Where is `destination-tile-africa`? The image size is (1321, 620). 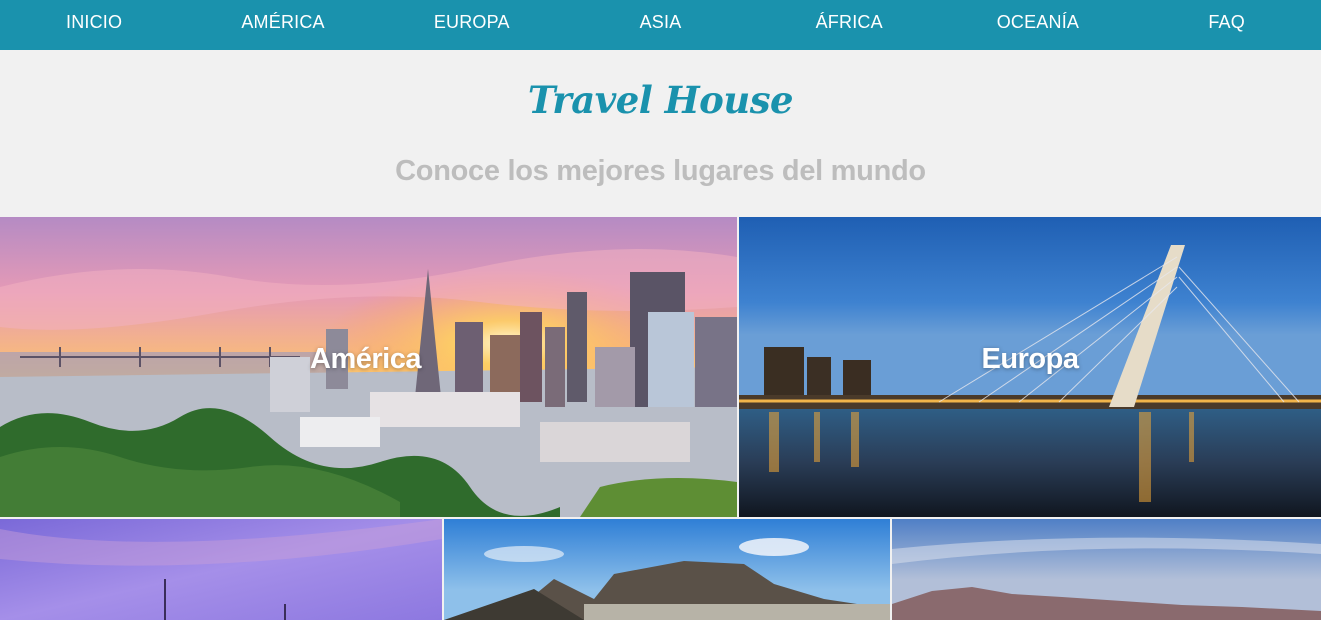
destination-tile-africa is located at coordinates (667, 569).